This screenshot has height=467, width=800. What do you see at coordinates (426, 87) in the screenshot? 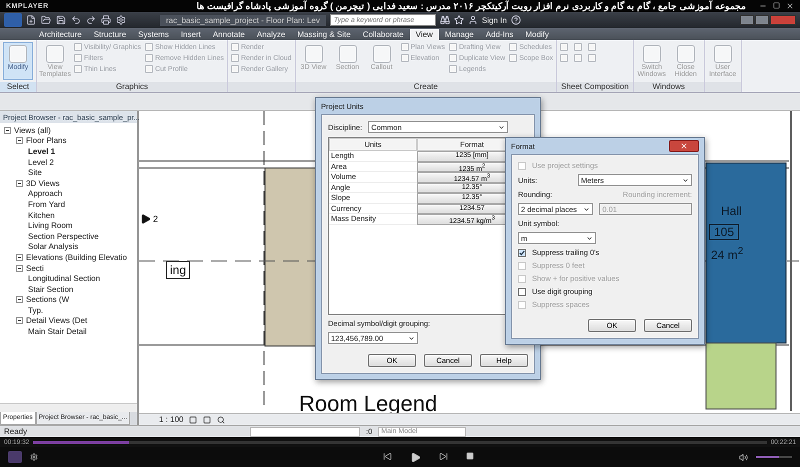
I see `panel-label: Create` at bounding box center [426, 87].